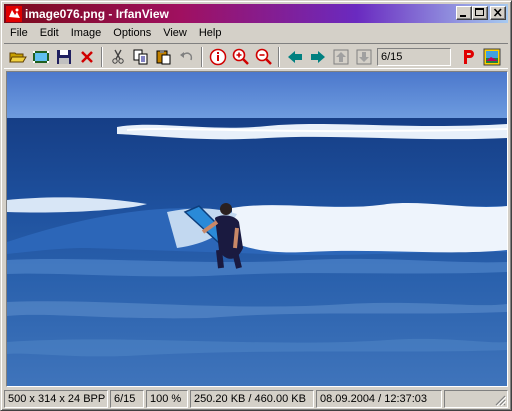 The height and width of the screenshot is (411, 512). What do you see at coordinates (263, 57) in the screenshot?
I see `zoom-out-icon` at bounding box center [263, 57].